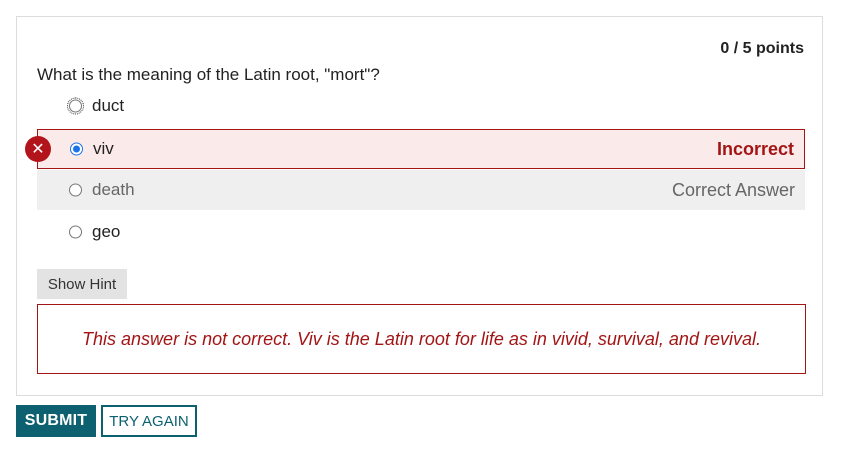  Describe the element at coordinates (108, 105) in the screenshot. I see `option-label: duct` at that location.